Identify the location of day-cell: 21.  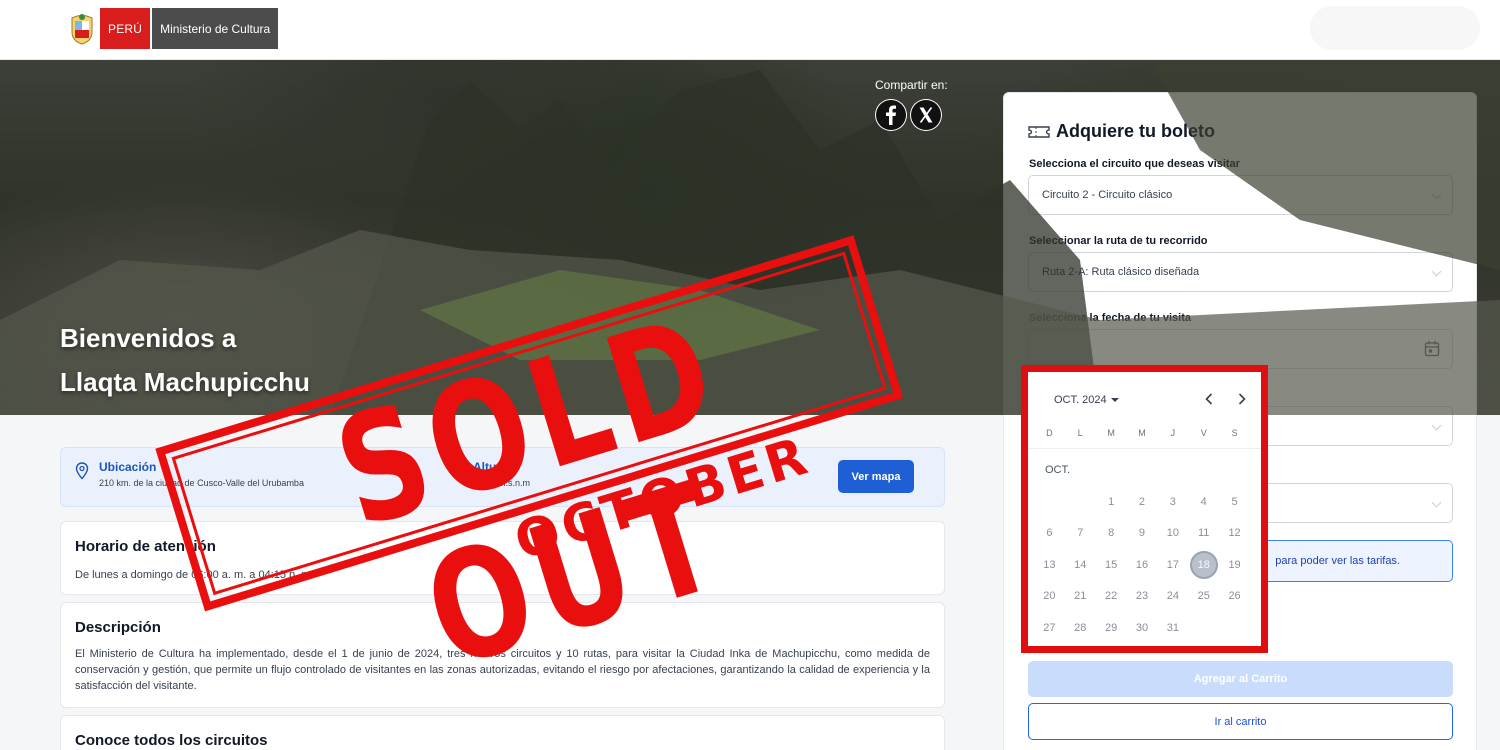
(1080, 597).